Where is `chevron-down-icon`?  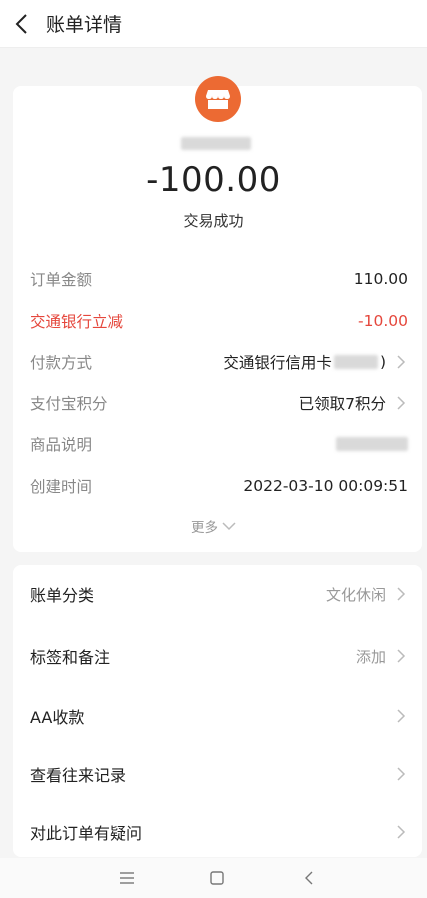
chevron-down-icon is located at coordinates (229, 526).